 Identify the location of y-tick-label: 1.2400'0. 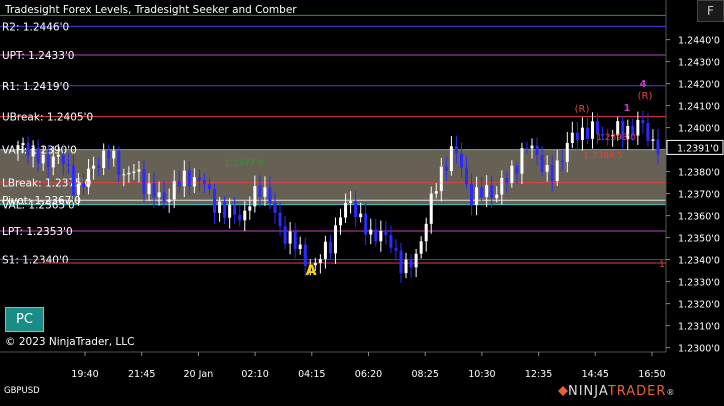
(699, 129).